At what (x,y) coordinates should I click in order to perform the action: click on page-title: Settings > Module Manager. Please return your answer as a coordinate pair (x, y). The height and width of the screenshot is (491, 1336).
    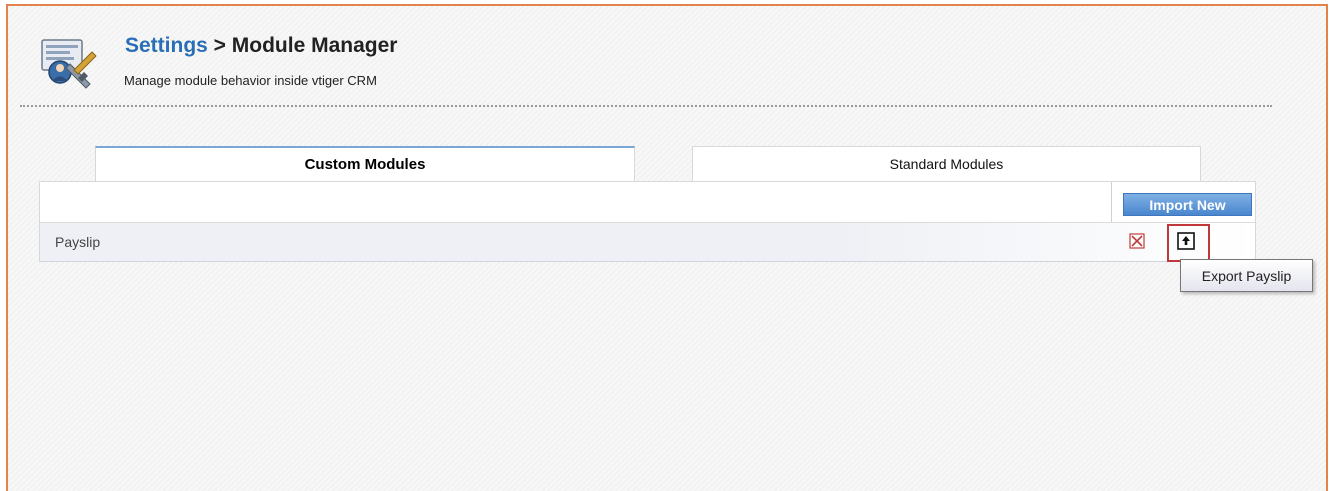
    Looking at the image, I should click on (261, 46).